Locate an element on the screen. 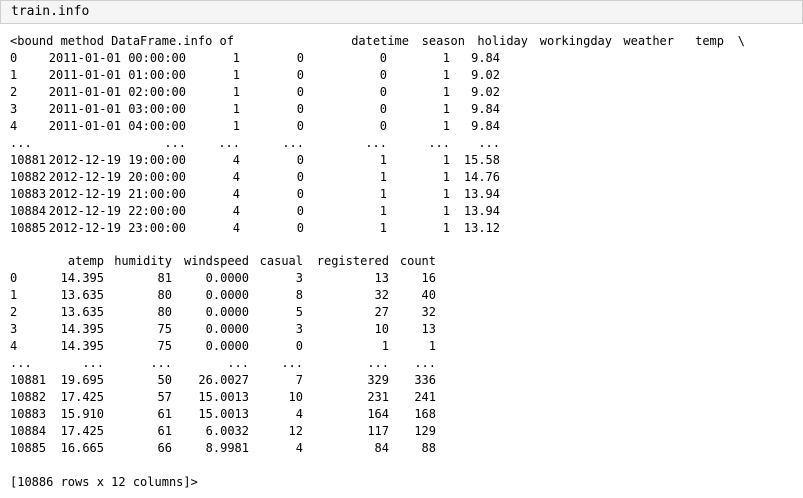 The height and width of the screenshot is (498, 803). row-index: 10885 is located at coordinates (28, 448).